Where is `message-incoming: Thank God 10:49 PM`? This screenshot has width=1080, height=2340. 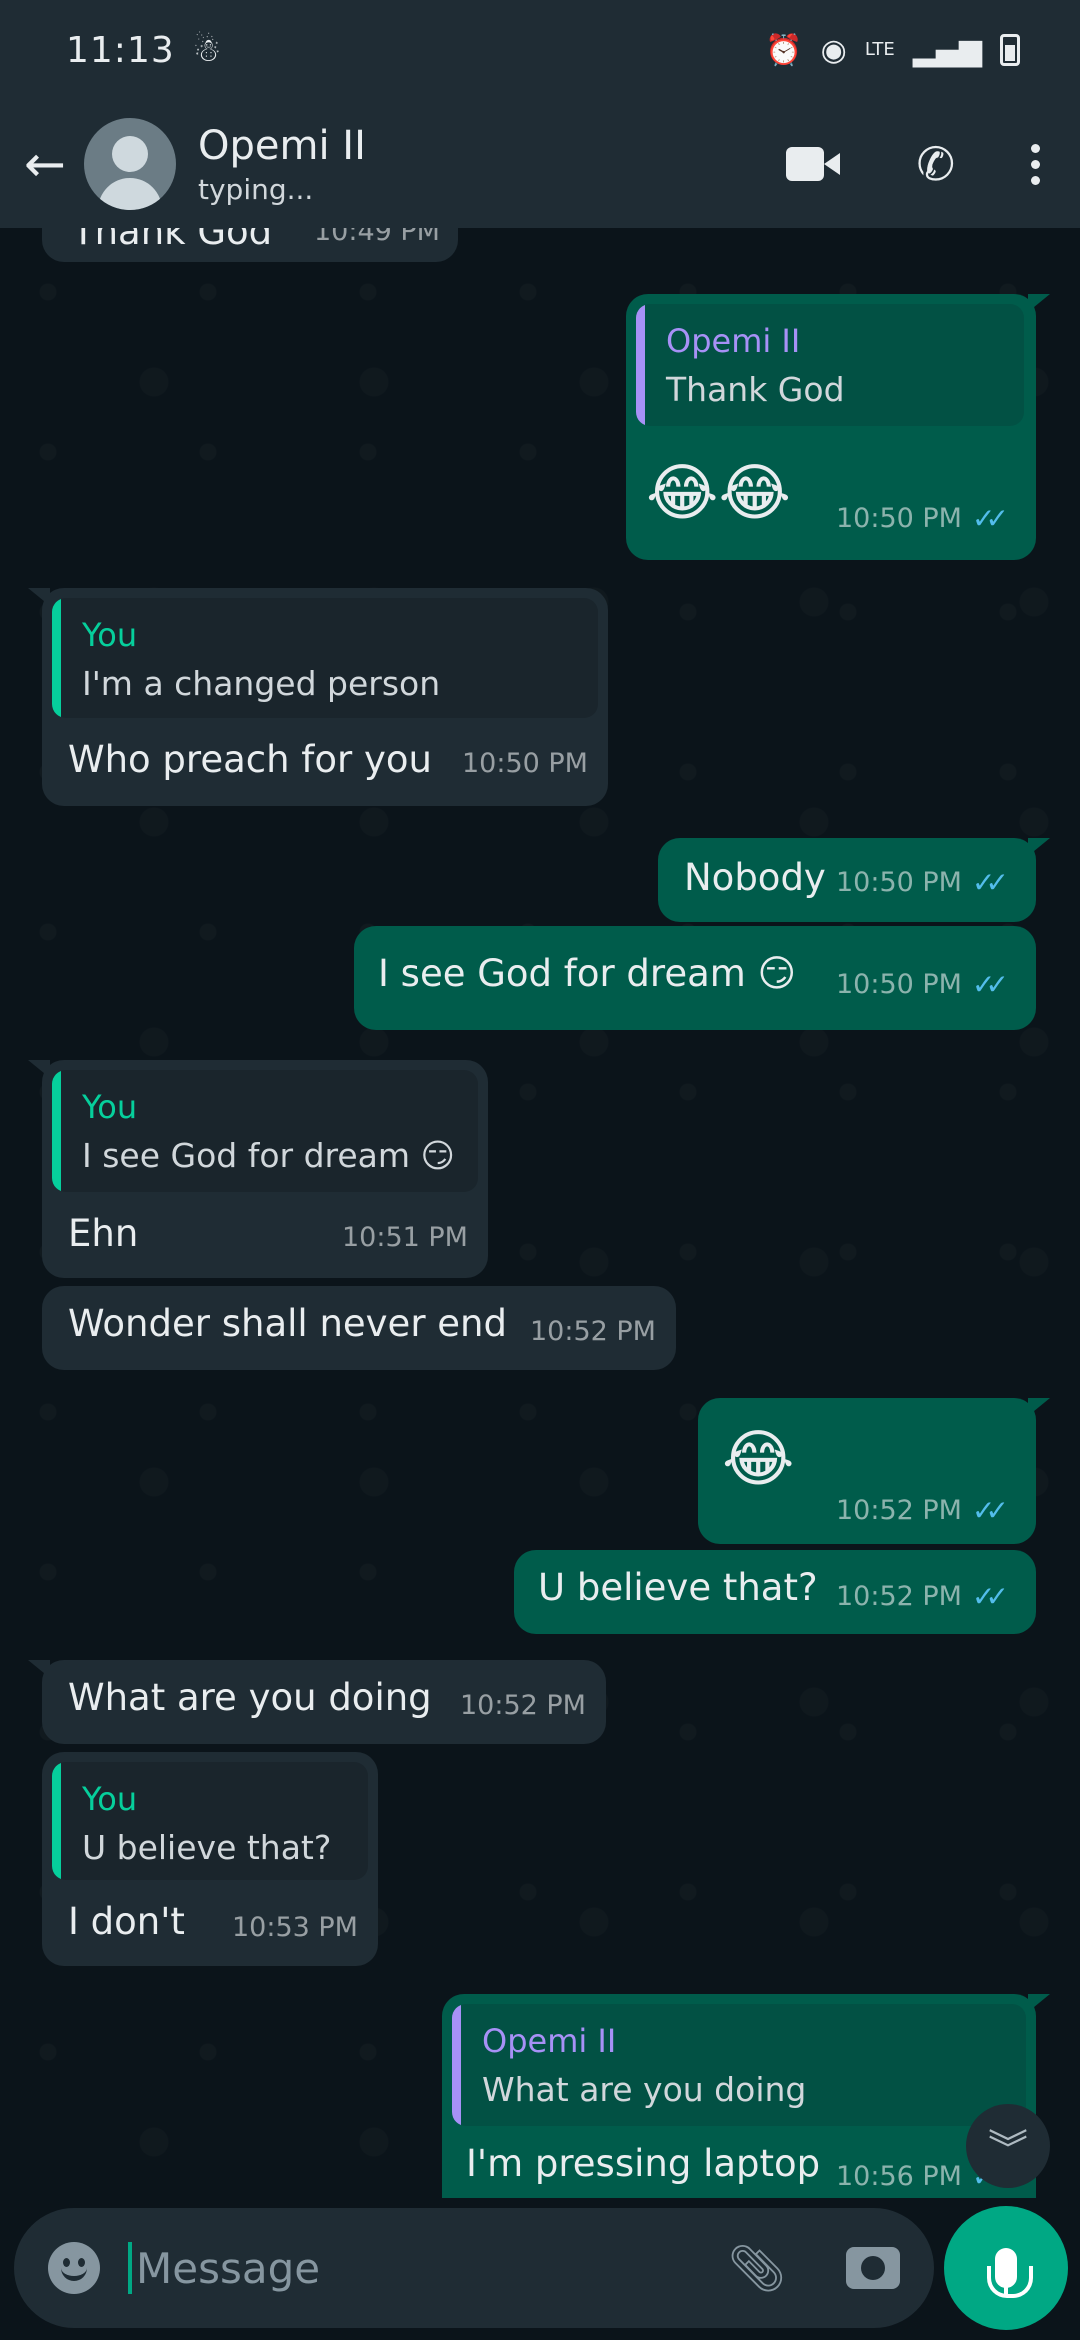 message-incoming: Thank God 10:49 PM is located at coordinates (250, 245).